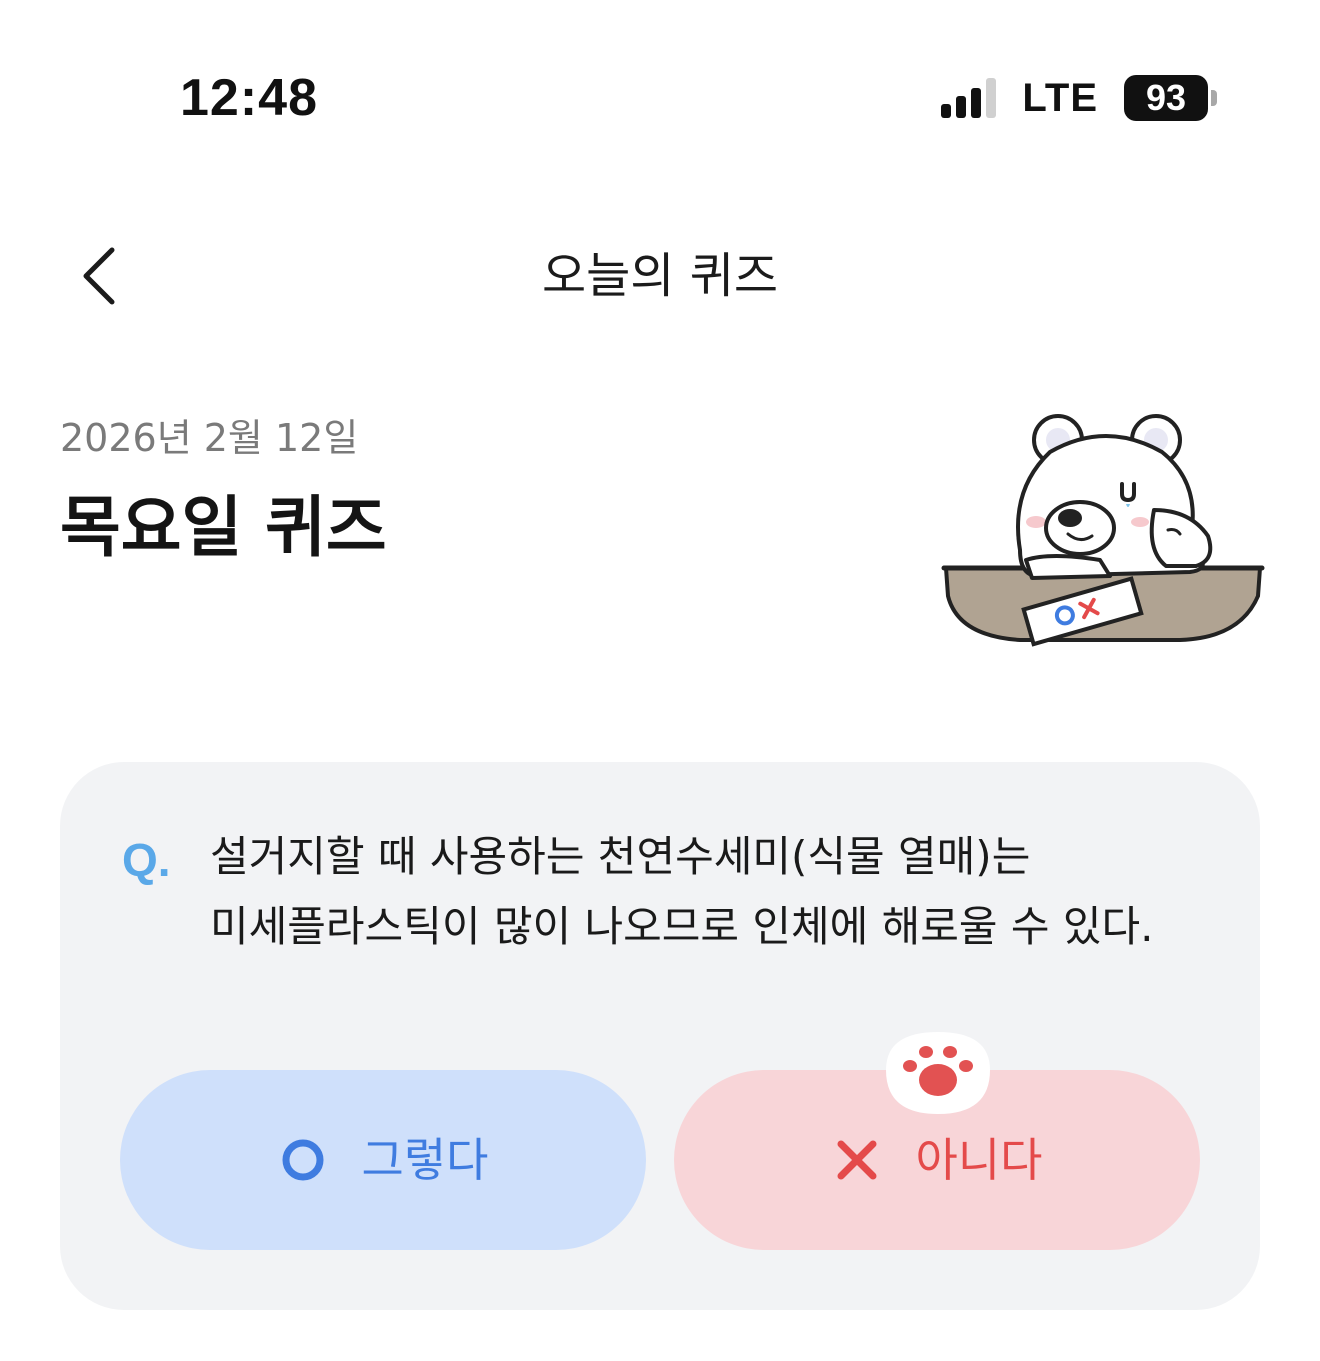 This screenshot has height=1361, width=1320. I want to click on paw-icon, so click(938, 1073).